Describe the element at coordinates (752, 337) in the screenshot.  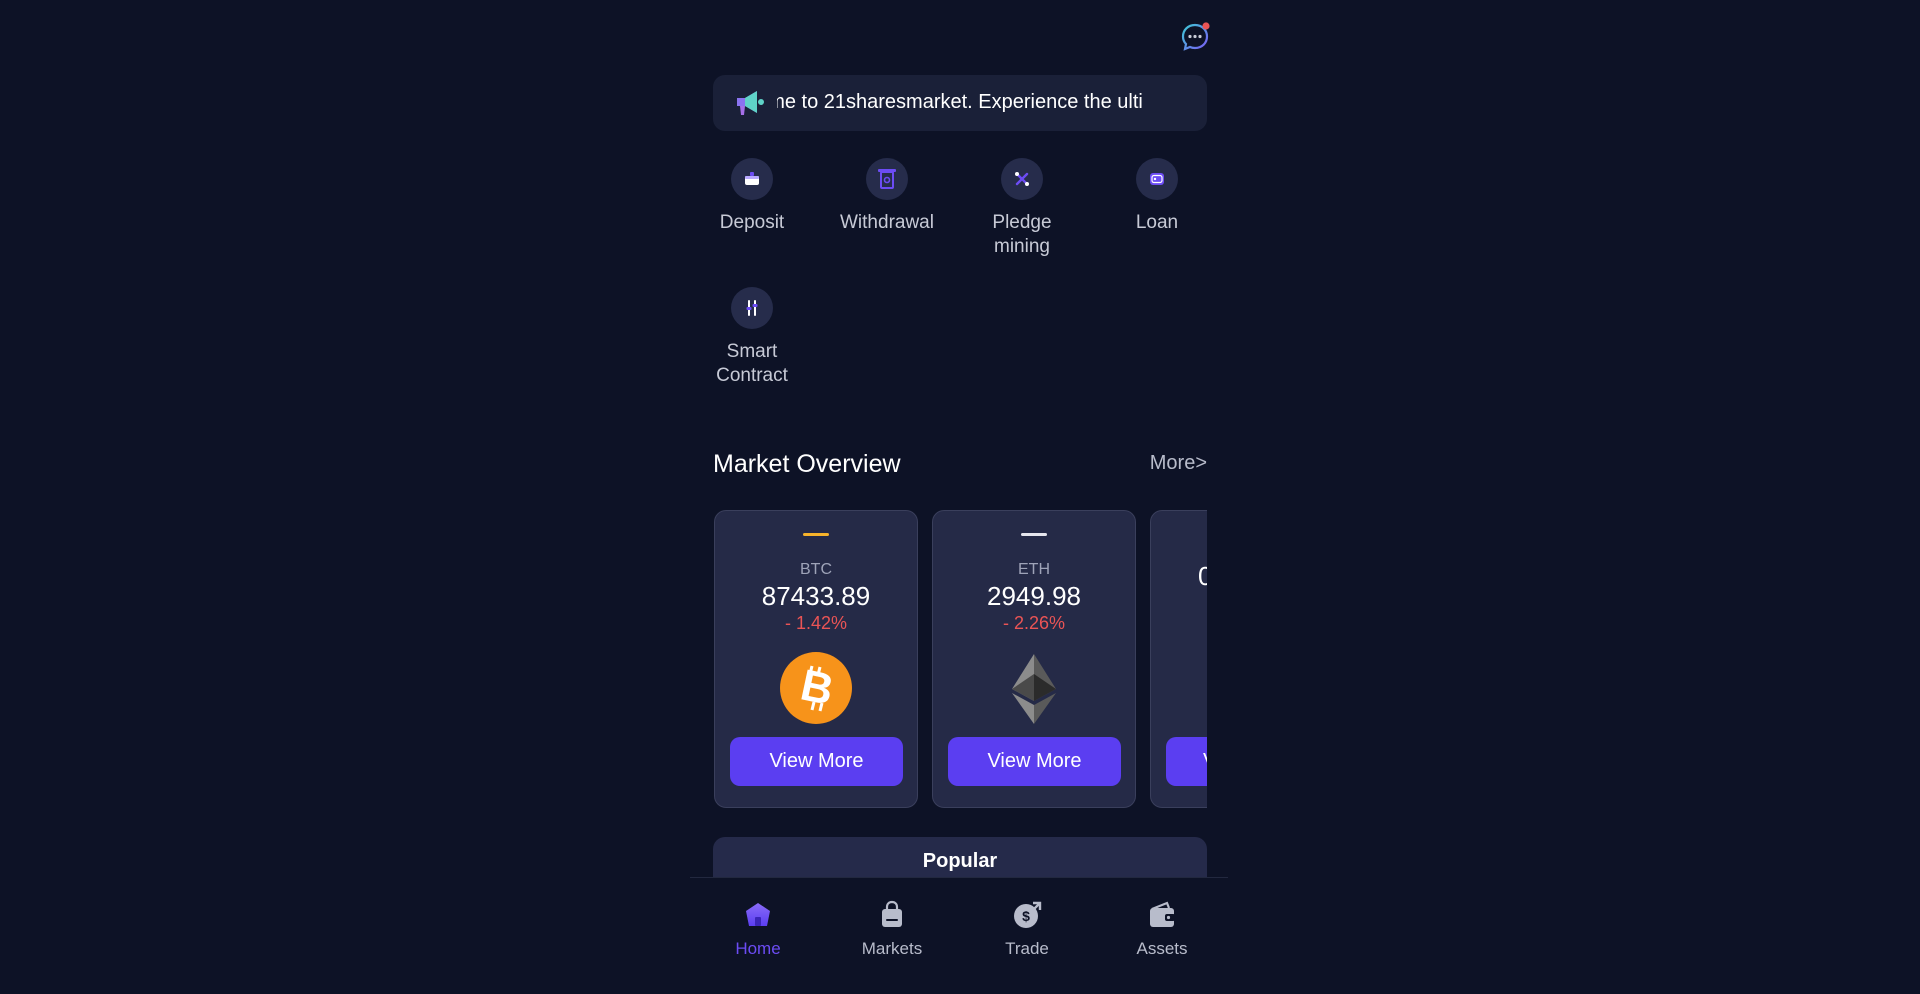
I see `quick-action-smart-contract: Smart Contract` at that location.